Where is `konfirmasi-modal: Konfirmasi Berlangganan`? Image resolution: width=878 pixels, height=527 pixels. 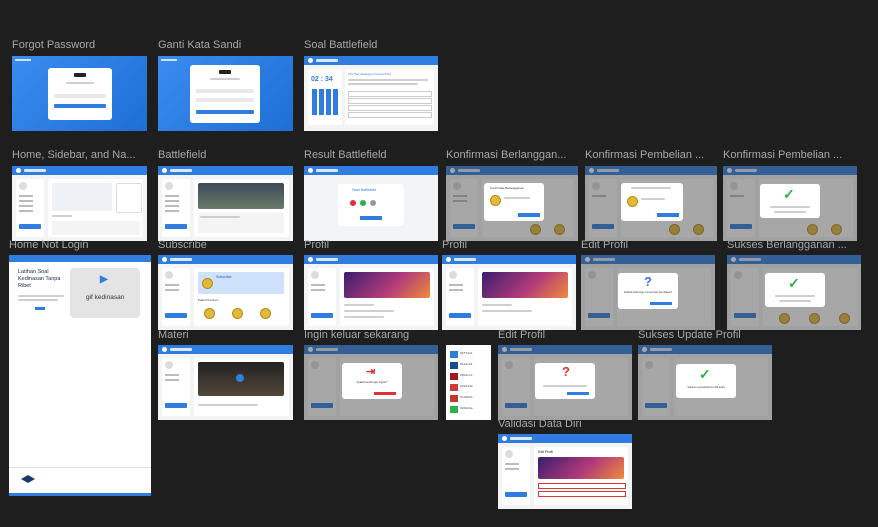
konfirmasi-modal: Konfirmasi Berlangganan is located at coordinates (514, 202).